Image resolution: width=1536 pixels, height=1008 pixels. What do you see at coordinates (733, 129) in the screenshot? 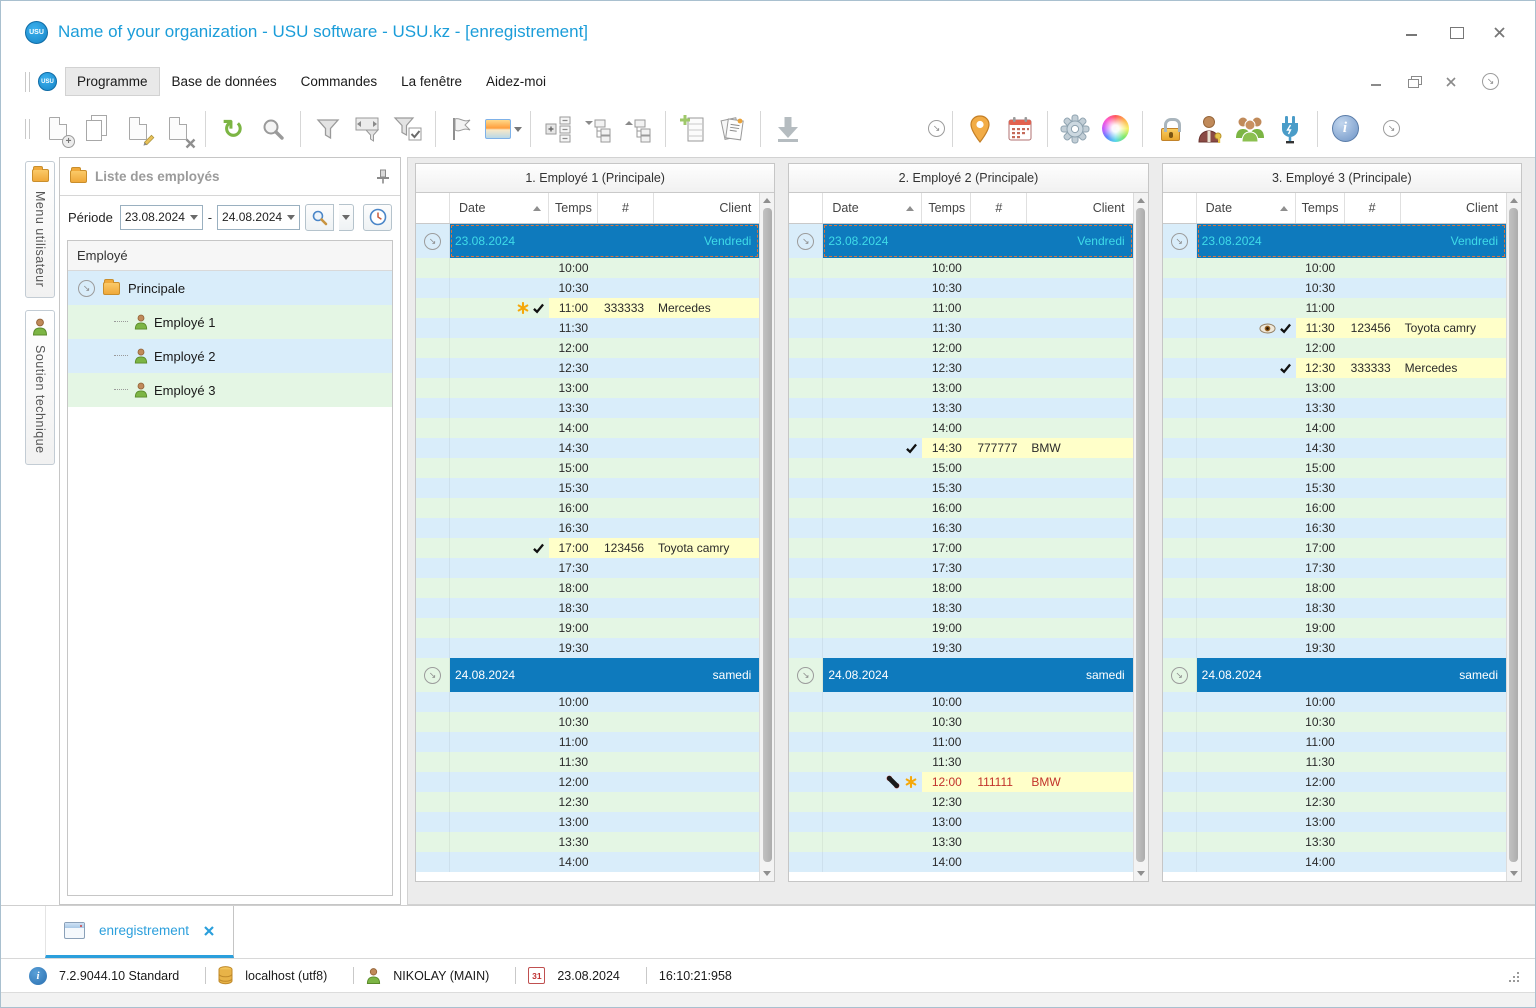
I see `reports-icon` at bounding box center [733, 129].